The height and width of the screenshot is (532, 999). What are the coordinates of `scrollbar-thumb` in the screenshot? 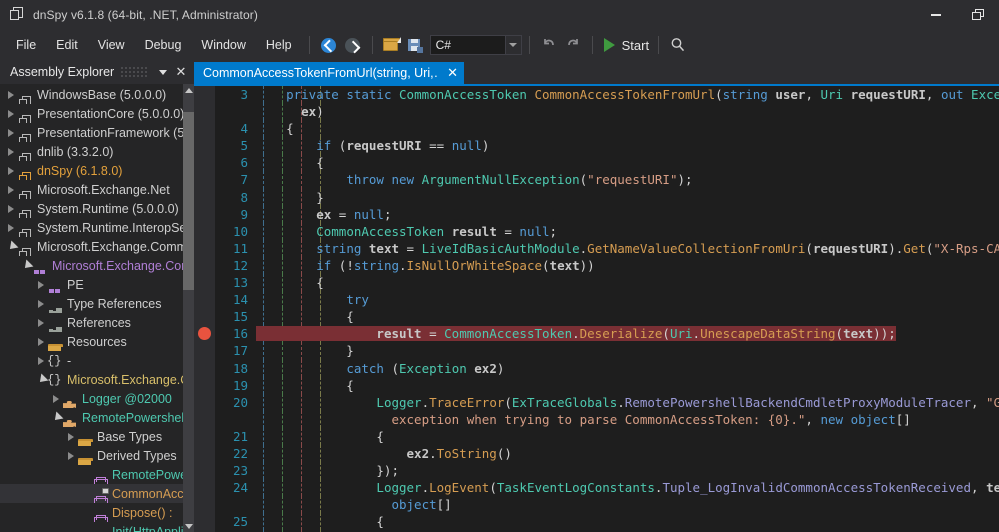 It's located at (188, 201).